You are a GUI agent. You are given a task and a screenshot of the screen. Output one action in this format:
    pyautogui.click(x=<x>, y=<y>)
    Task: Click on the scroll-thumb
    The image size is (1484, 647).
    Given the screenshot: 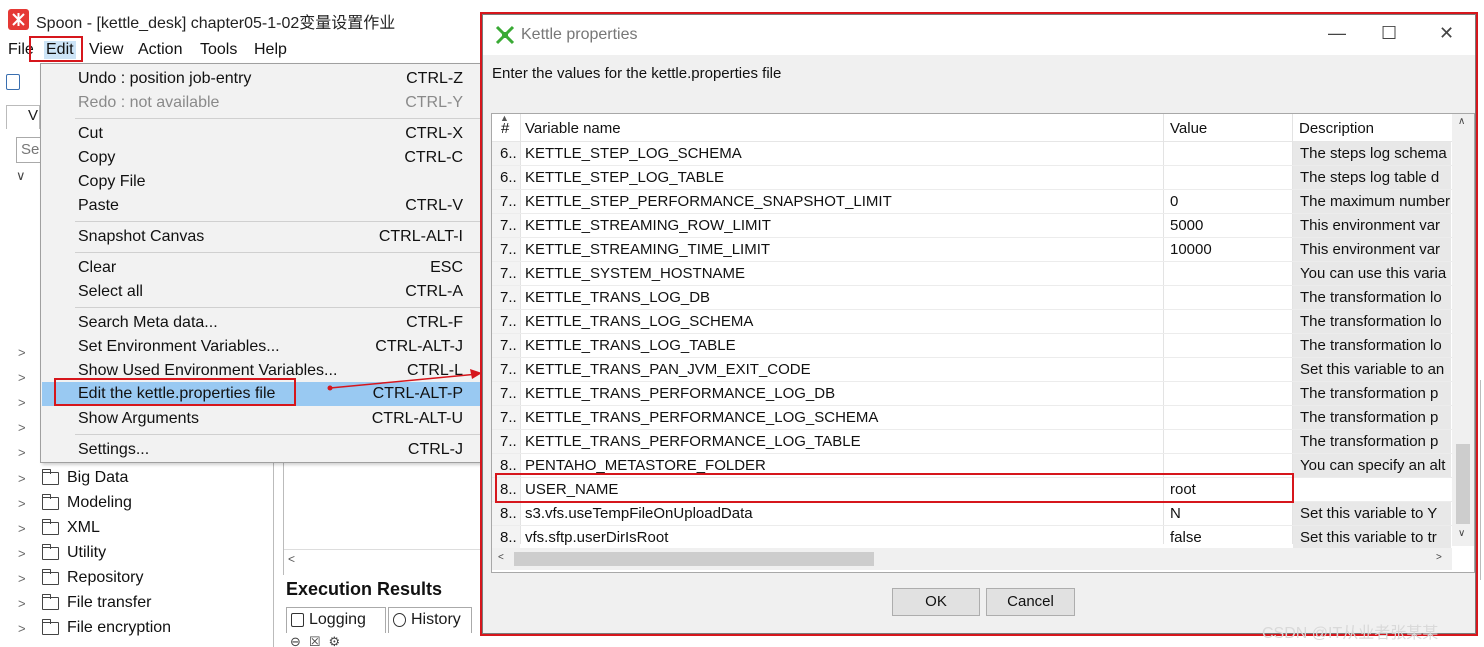 What is the action you would take?
    pyautogui.click(x=694, y=559)
    